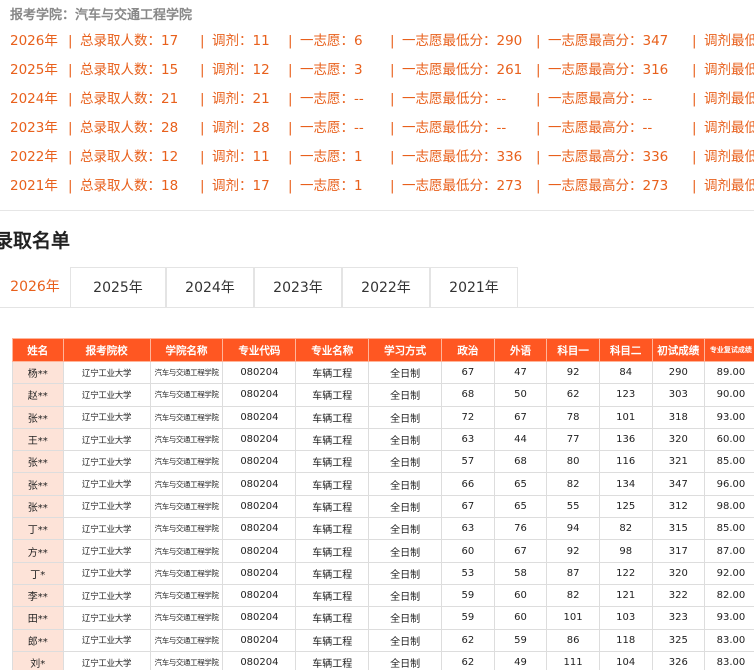 This screenshot has width=754, height=670. What do you see at coordinates (678, 350) in the screenshot?
I see `column-header: 初试成绩` at bounding box center [678, 350].